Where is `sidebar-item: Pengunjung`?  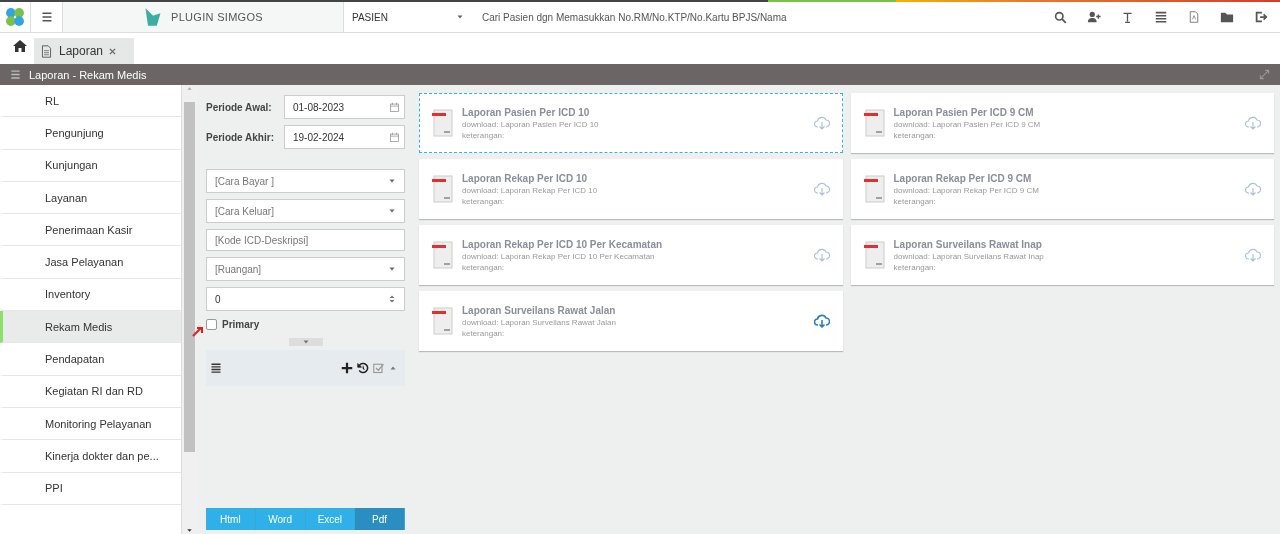
sidebar-item: Pengunjung is located at coordinates (90, 133).